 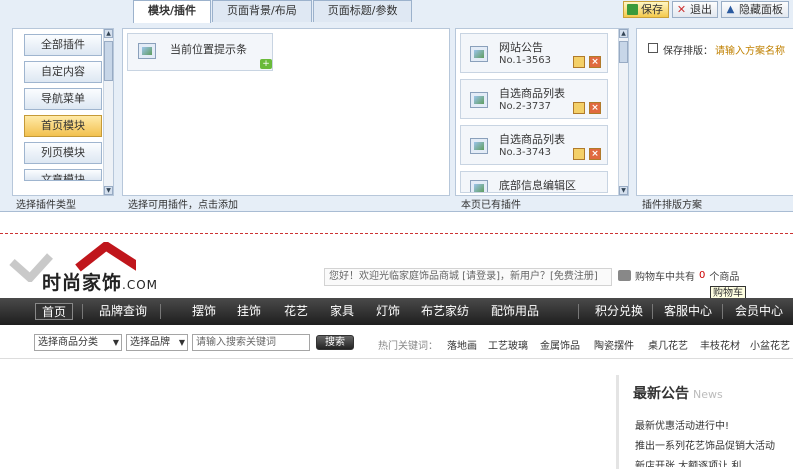 What do you see at coordinates (63, 72) in the screenshot?
I see `plugin-type-custom: 自定内容` at bounding box center [63, 72].